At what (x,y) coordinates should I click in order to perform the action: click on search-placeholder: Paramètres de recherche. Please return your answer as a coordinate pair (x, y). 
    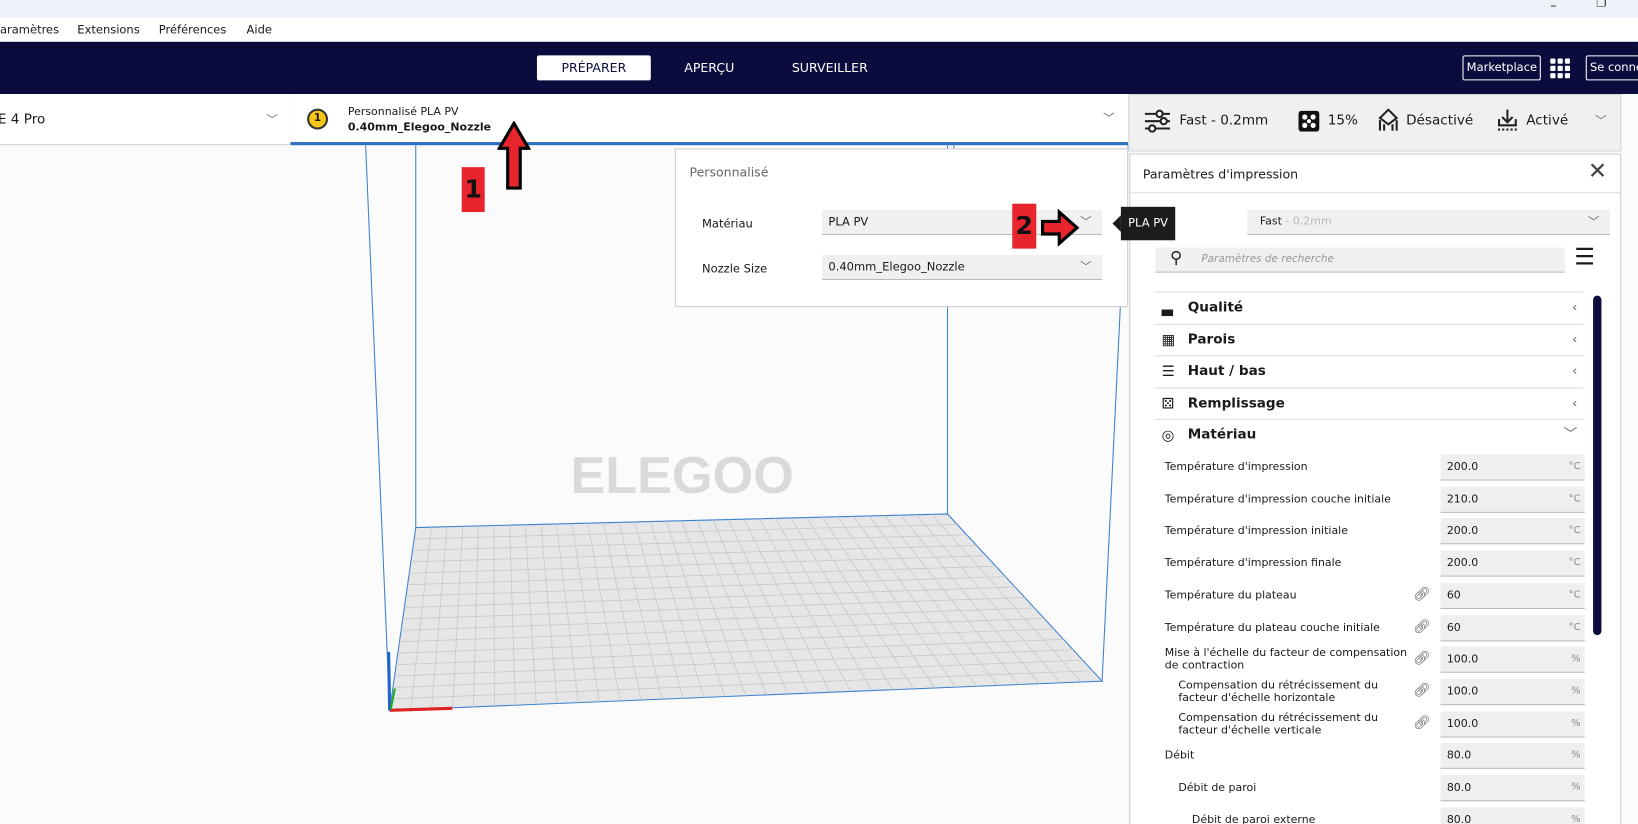
    Looking at the image, I should click on (1267, 259).